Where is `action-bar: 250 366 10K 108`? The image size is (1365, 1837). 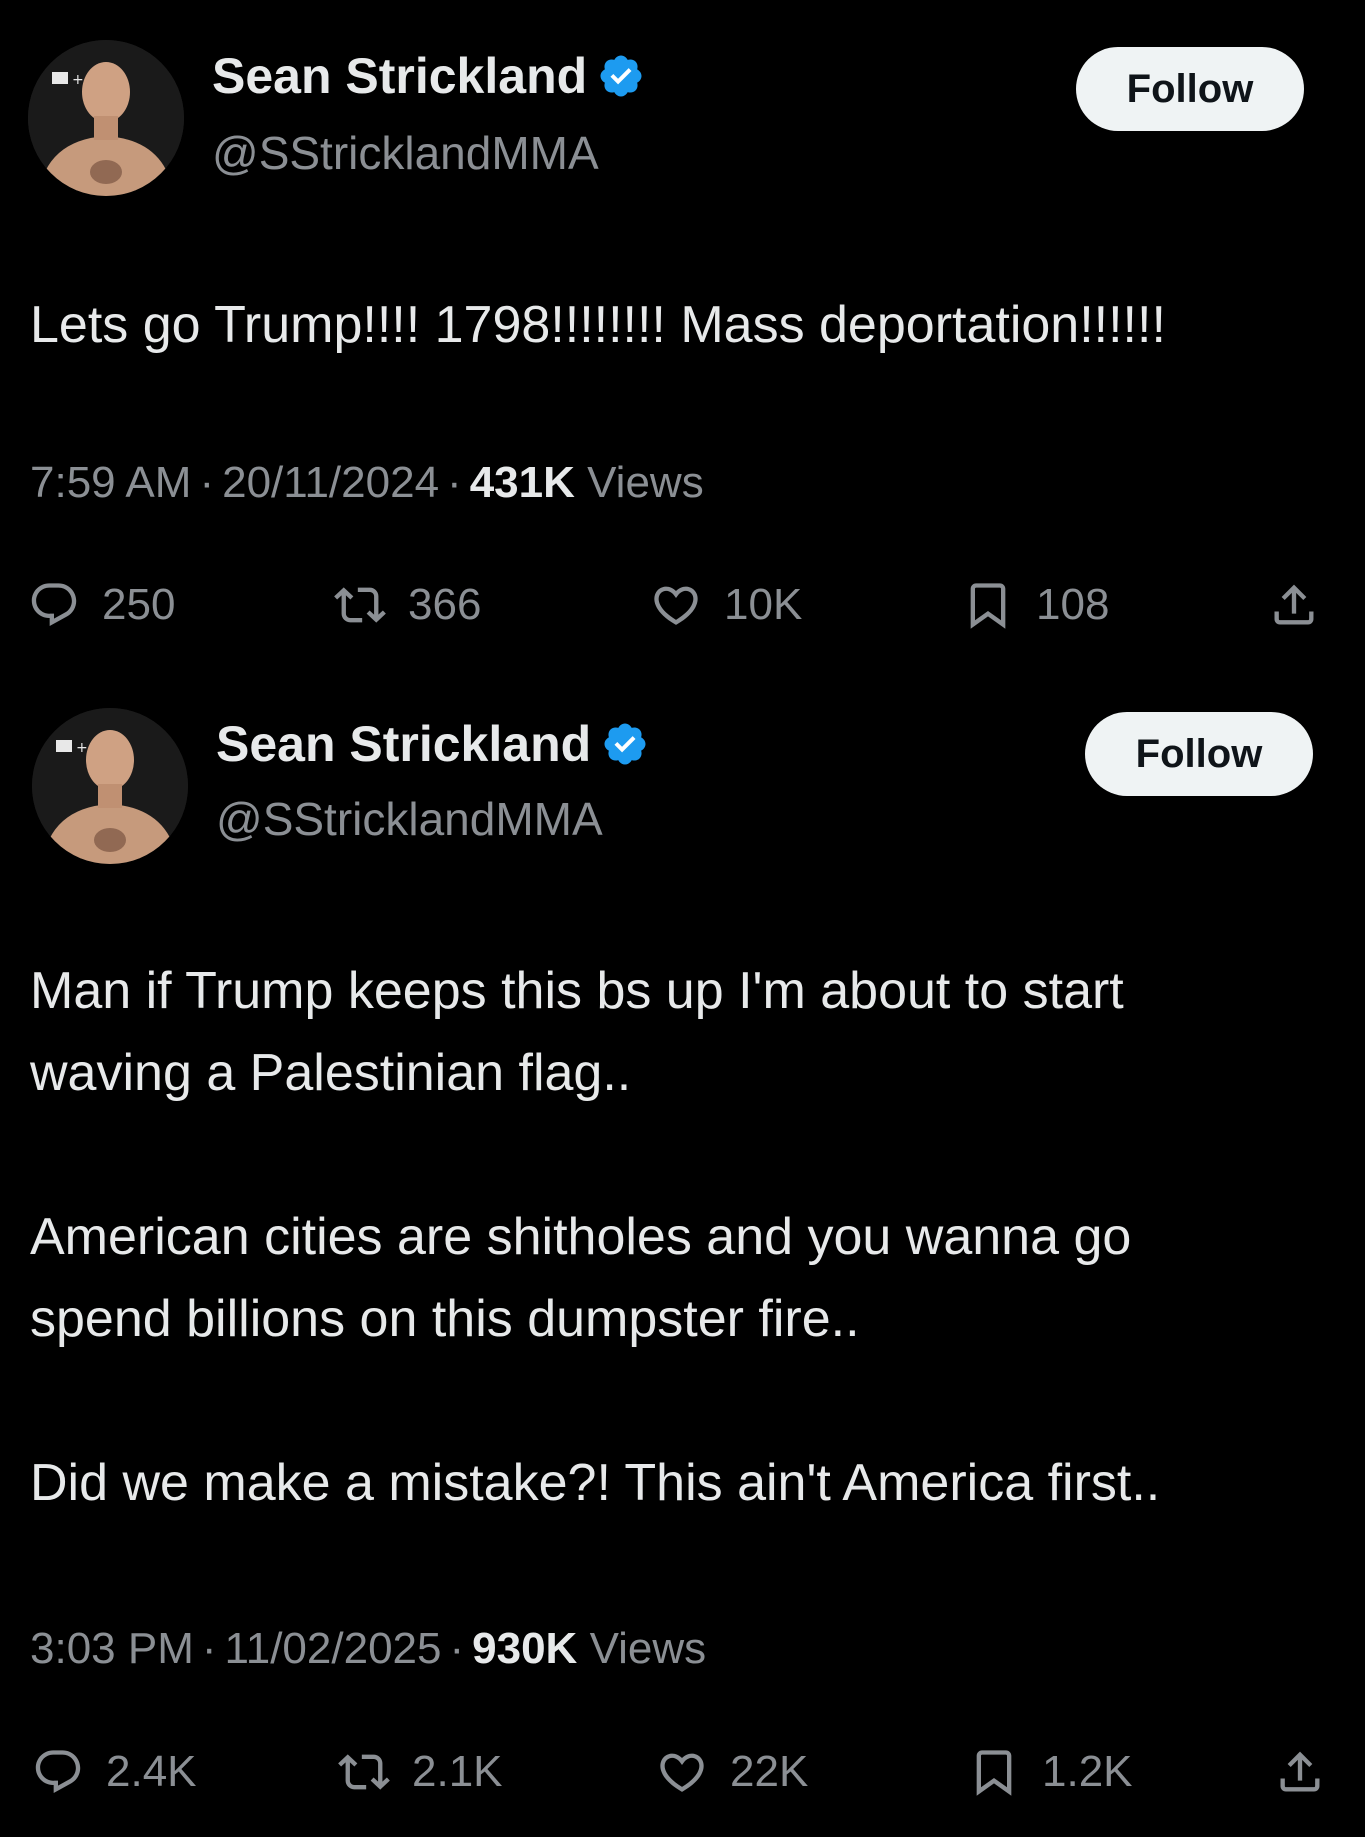 action-bar: 250 366 10K 108 is located at coordinates (682, 605).